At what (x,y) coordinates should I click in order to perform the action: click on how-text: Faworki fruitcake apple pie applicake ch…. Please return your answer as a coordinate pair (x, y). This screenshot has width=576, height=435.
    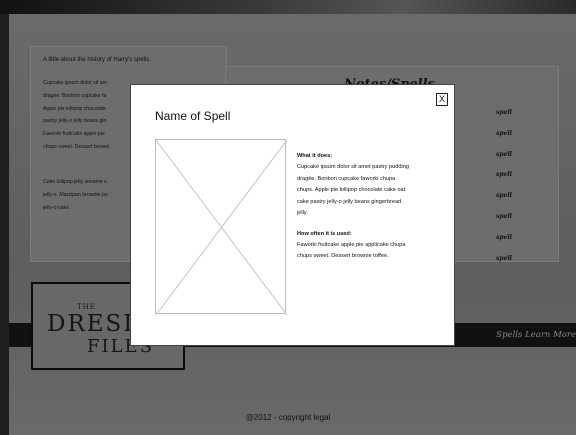
    Looking at the image, I should click on (351, 250).